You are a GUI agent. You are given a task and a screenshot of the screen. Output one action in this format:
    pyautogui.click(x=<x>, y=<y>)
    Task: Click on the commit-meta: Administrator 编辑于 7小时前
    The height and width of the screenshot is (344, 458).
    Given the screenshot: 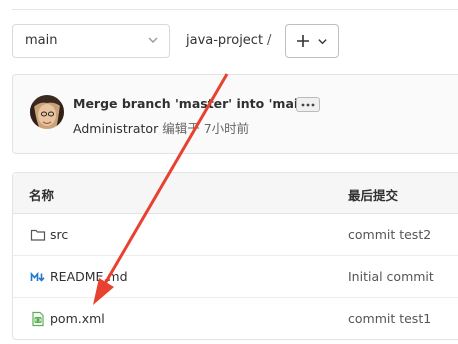 What is the action you would take?
    pyautogui.click(x=161, y=127)
    